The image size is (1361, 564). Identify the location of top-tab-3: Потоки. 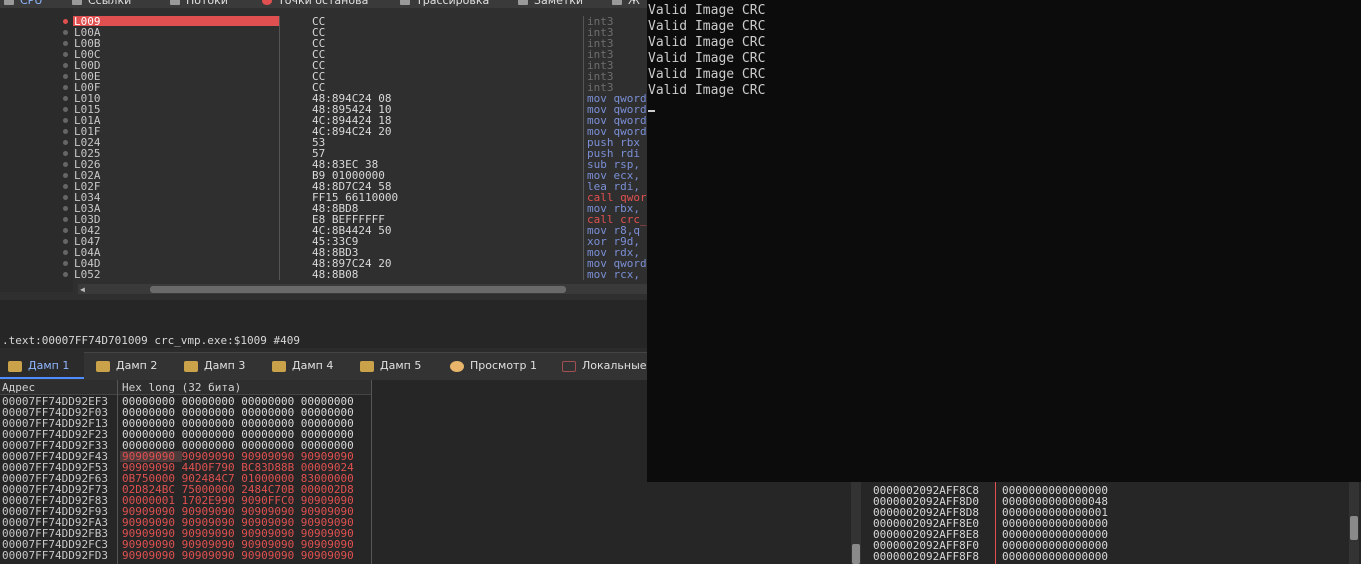
(199, 4).